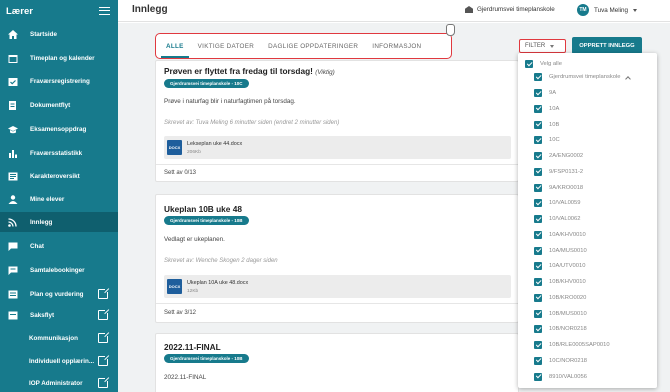  What do you see at coordinates (59, 129) in the screenshot?
I see `sidebar-item-eksamensoppdrag: Eksamensoppdrag` at bounding box center [59, 129].